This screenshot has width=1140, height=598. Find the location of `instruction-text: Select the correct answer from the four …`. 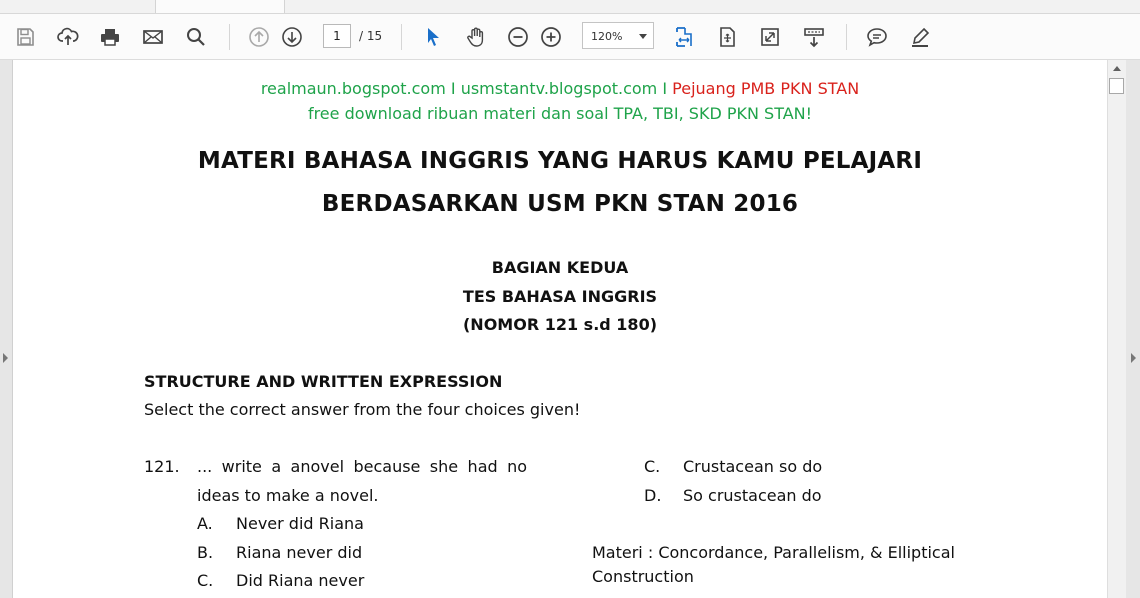

instruction-text: Select the correct answer from the four … is located at coordinates (362, 409).